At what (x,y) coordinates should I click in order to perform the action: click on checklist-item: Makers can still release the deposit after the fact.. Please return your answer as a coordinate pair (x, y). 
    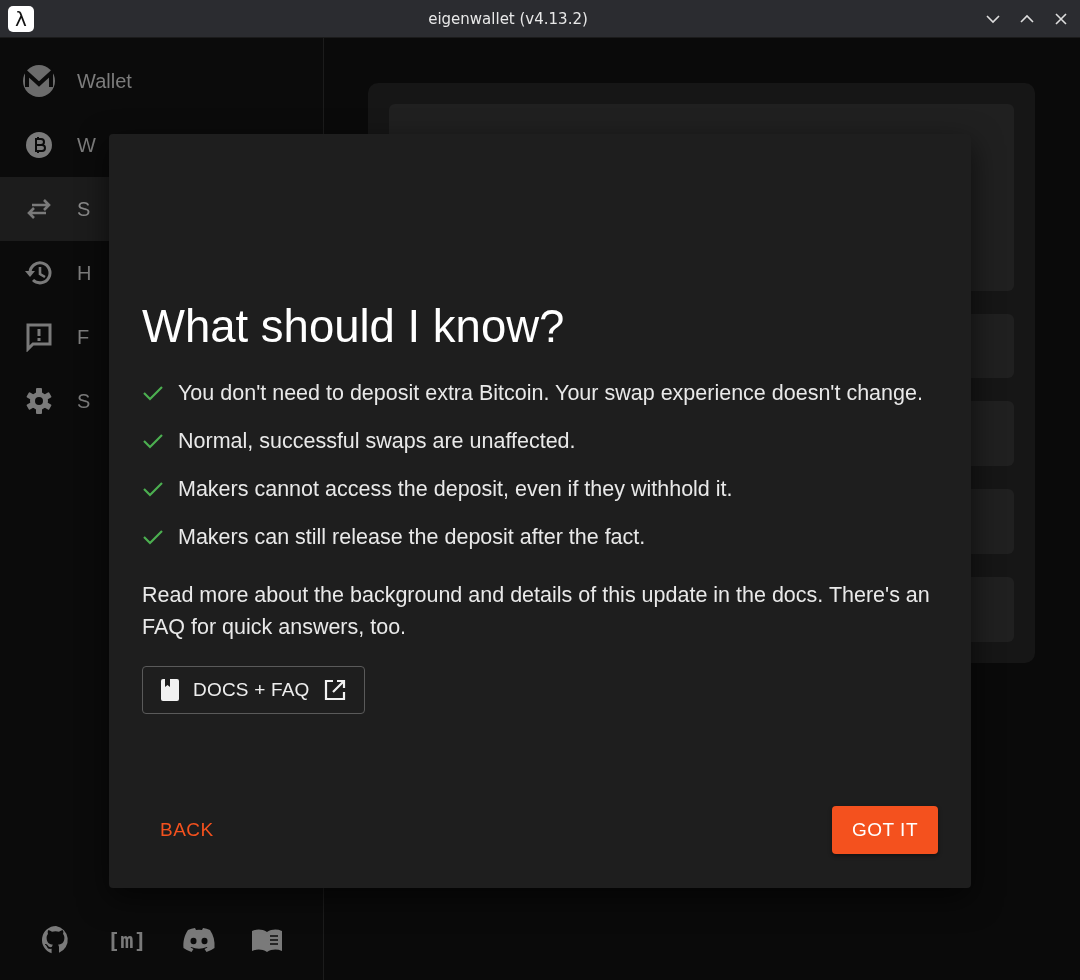
    Looking at the image, I should click on (412, 537).